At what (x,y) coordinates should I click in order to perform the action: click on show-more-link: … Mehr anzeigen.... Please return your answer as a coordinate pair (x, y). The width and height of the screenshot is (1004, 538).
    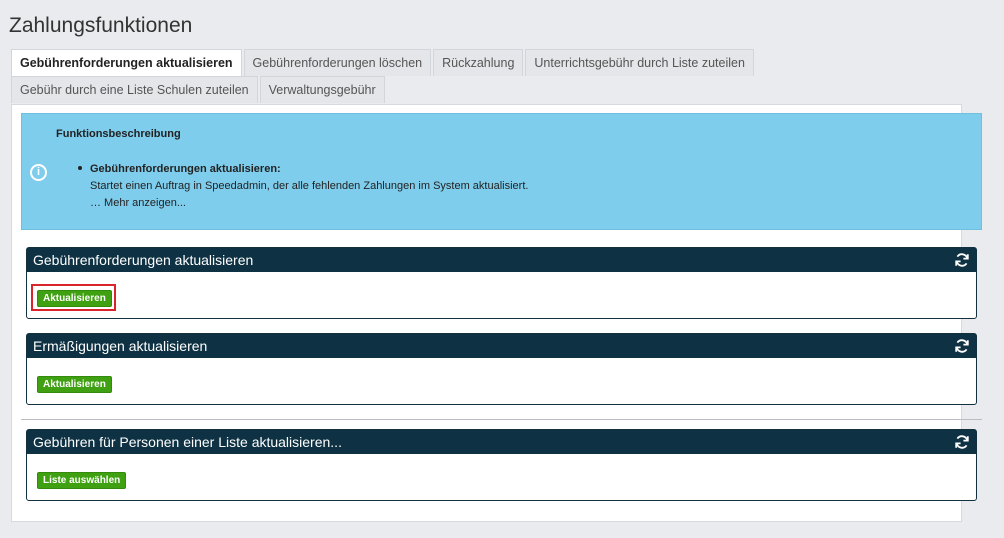
    Looking at the image, I should click on (309, 203).